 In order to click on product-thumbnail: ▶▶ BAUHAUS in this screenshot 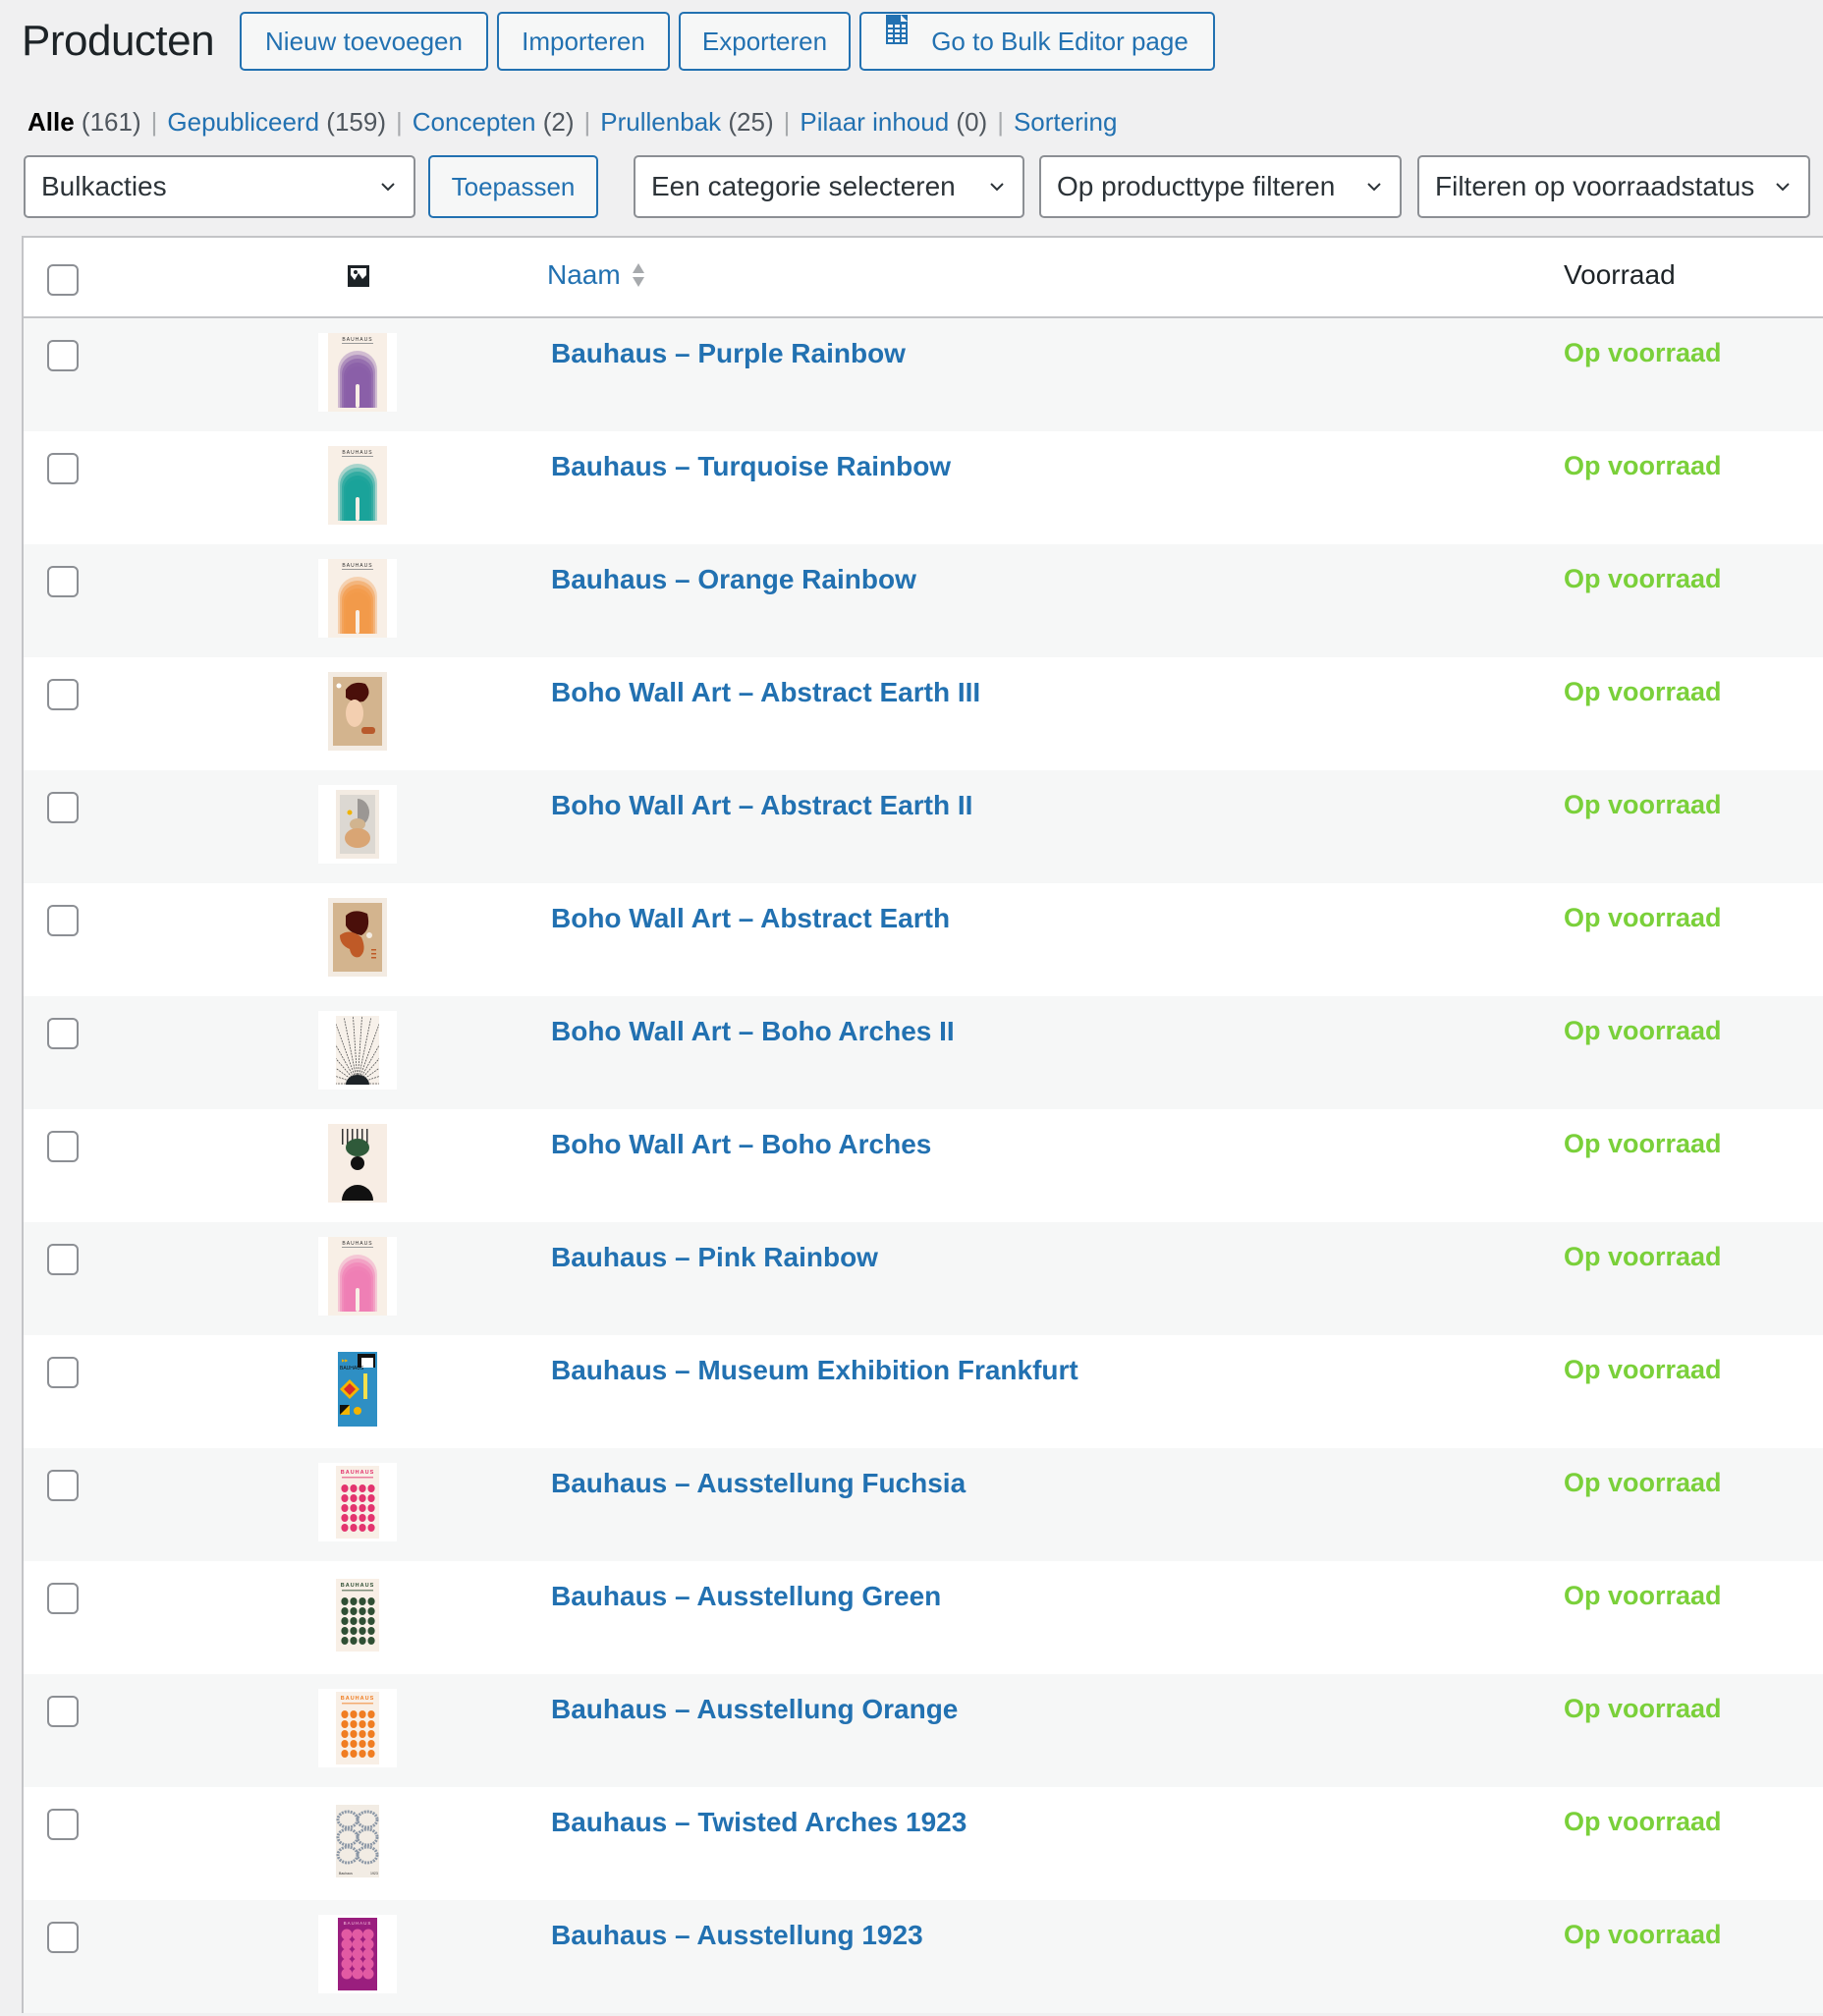, I will do `click(357, 1389)`.